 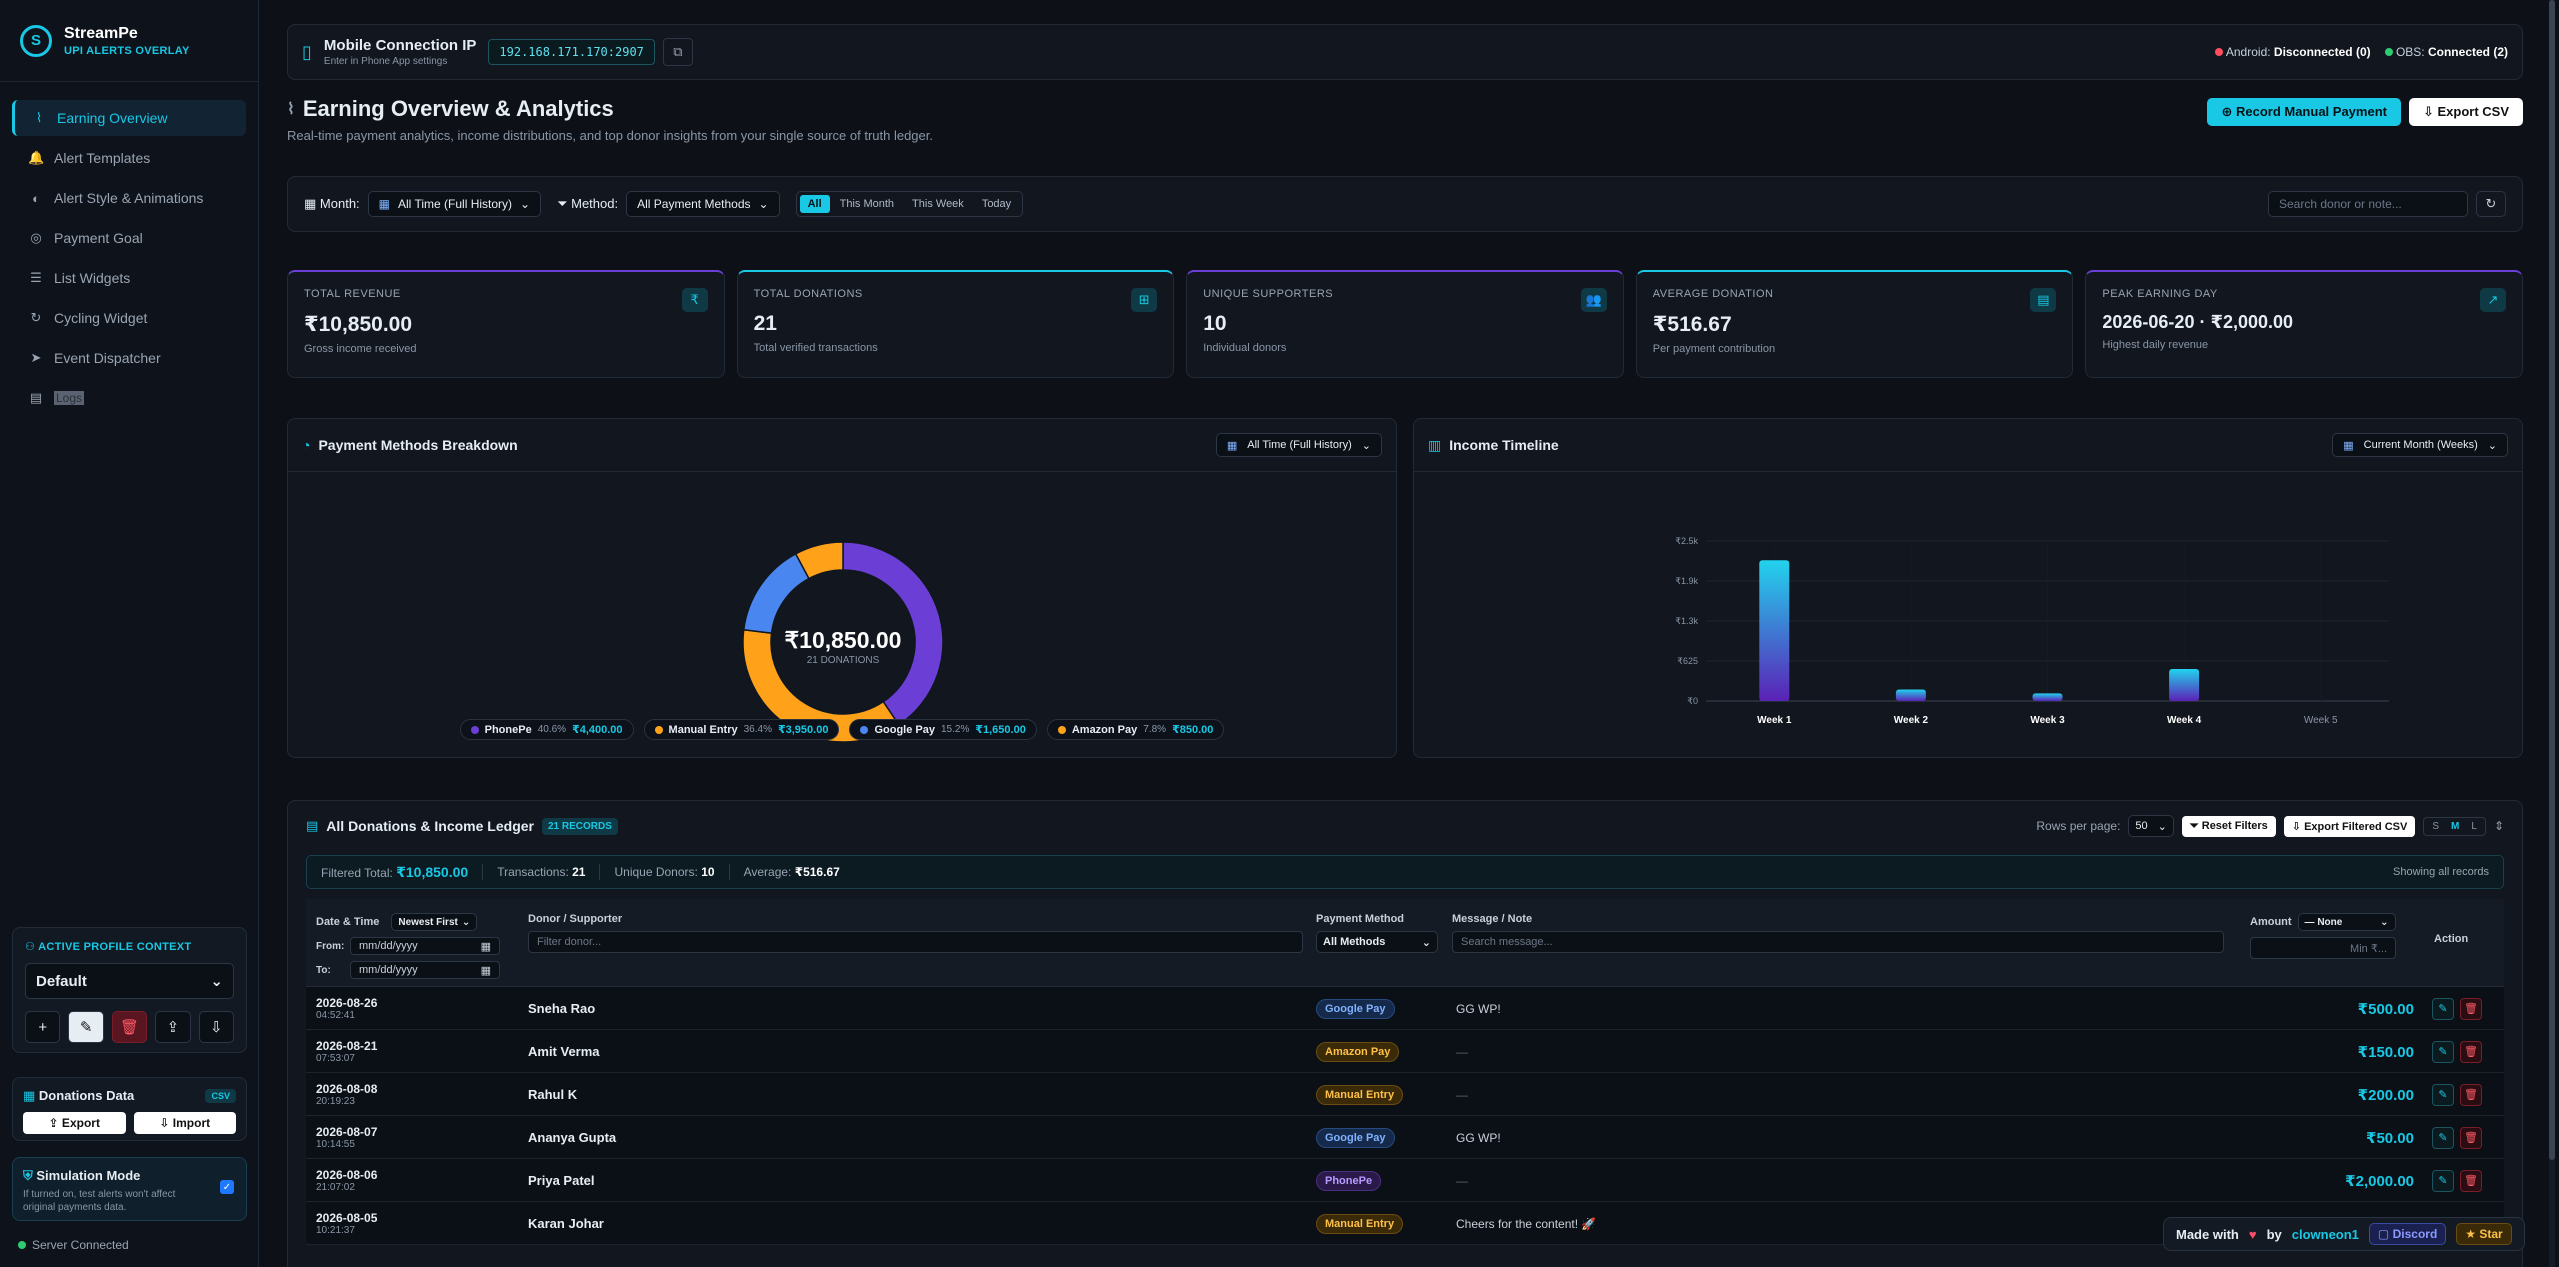 What do you see at coordinates (400, 45) in the screenshot?
I see `connection-title: Mobile Connection IP` at bounding box center [400, 45].